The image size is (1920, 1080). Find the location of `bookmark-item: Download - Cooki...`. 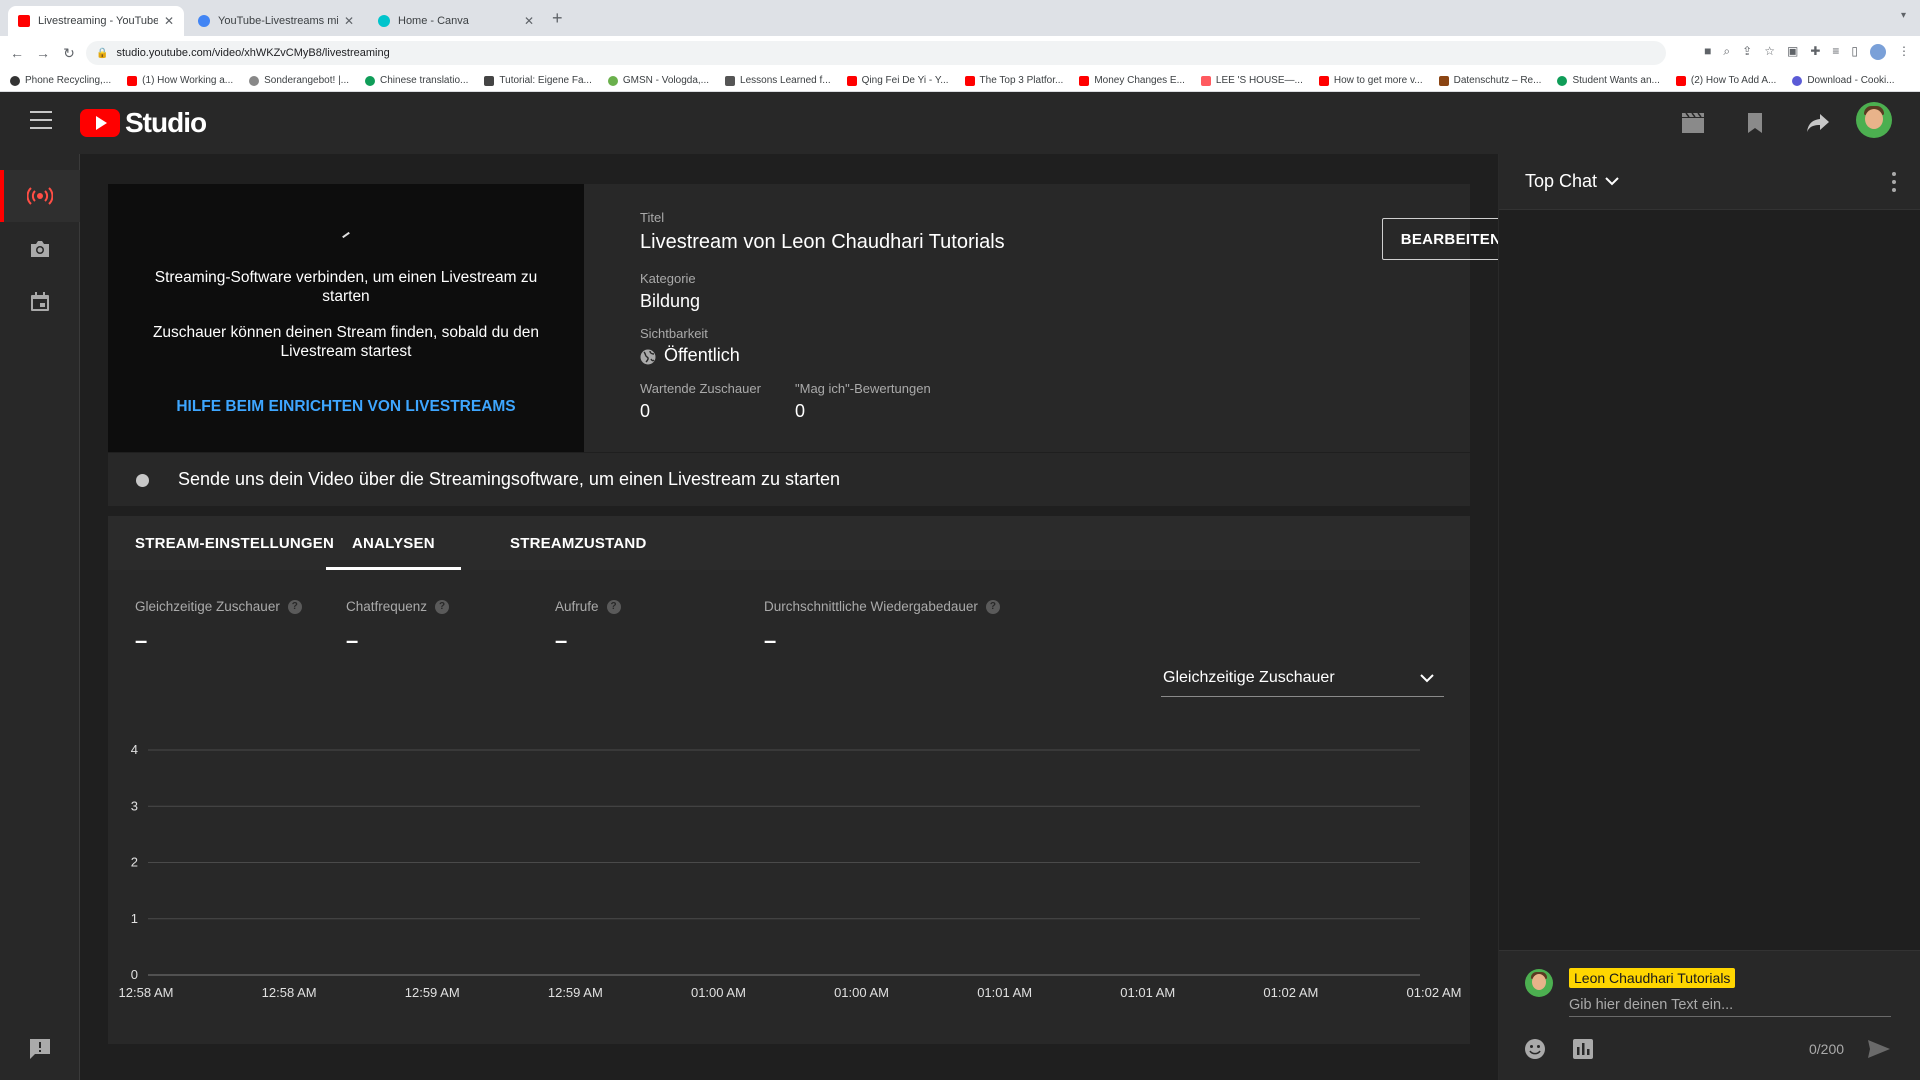

bookmark-item: Download - Cooki... is located at coordinates (1843, 80).